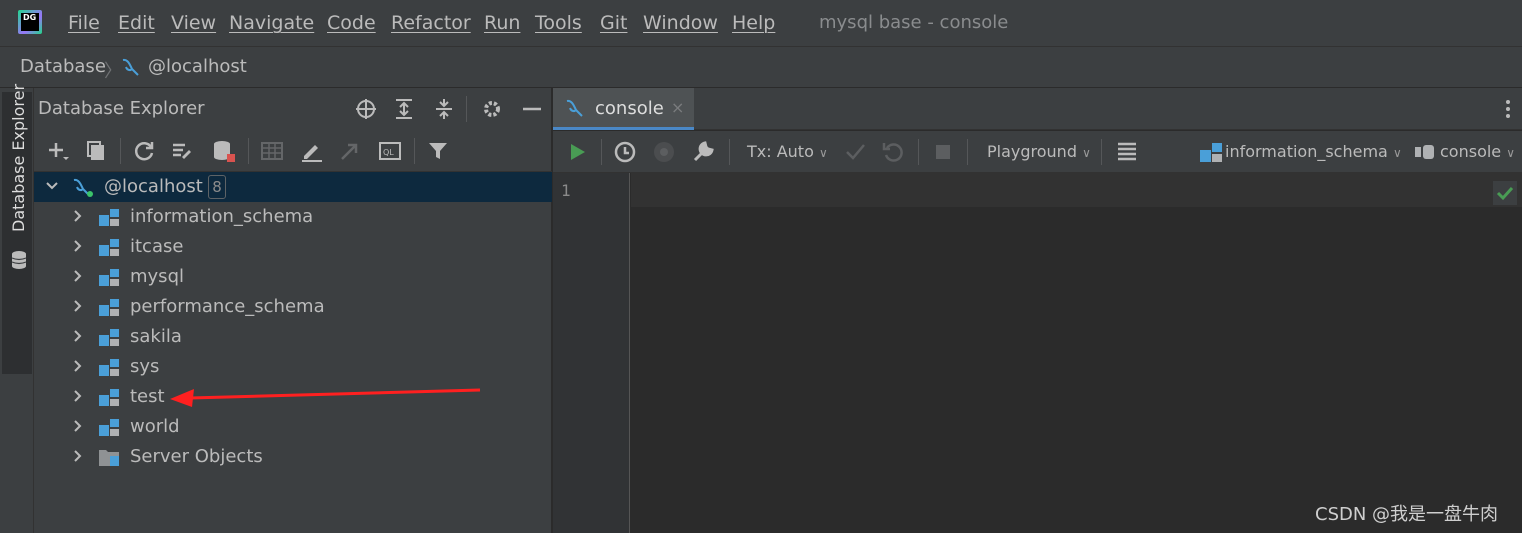 Image resolution: width=1522 pixels, height=533 pixels. Describe the element at coordinates (145, 366) in the screenshot. I see `tree-label: sys` at that location.